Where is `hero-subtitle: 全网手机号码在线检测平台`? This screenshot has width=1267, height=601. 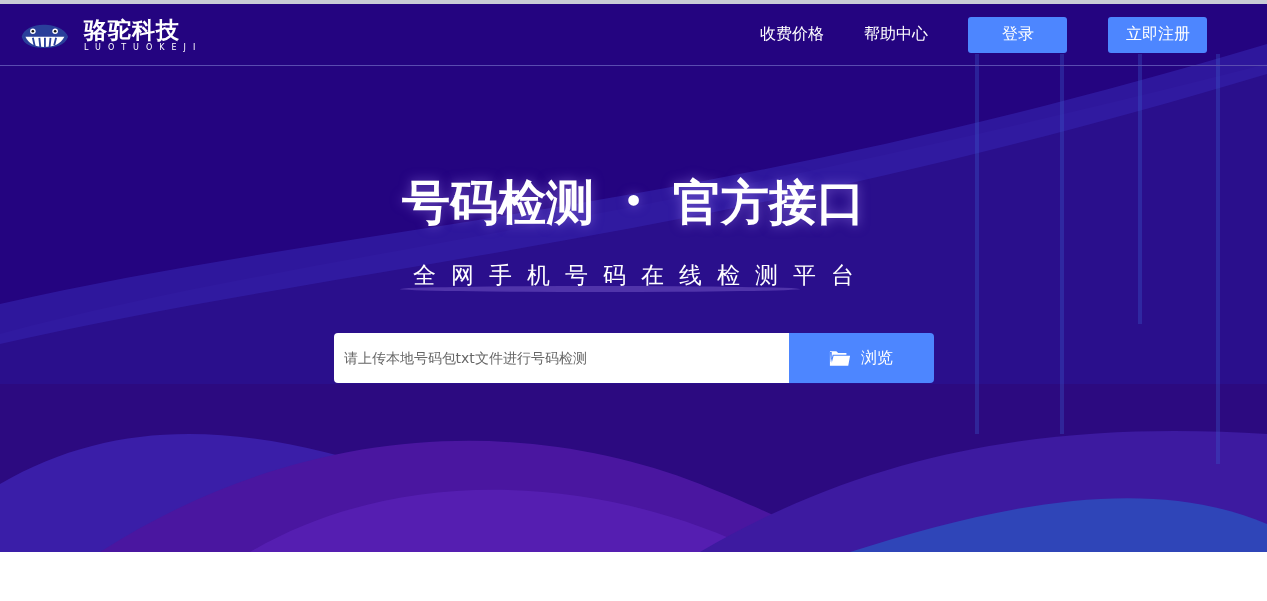 hero-subtitle: 全网手机号码在线检测平台 is located at coordinates (641, 275).